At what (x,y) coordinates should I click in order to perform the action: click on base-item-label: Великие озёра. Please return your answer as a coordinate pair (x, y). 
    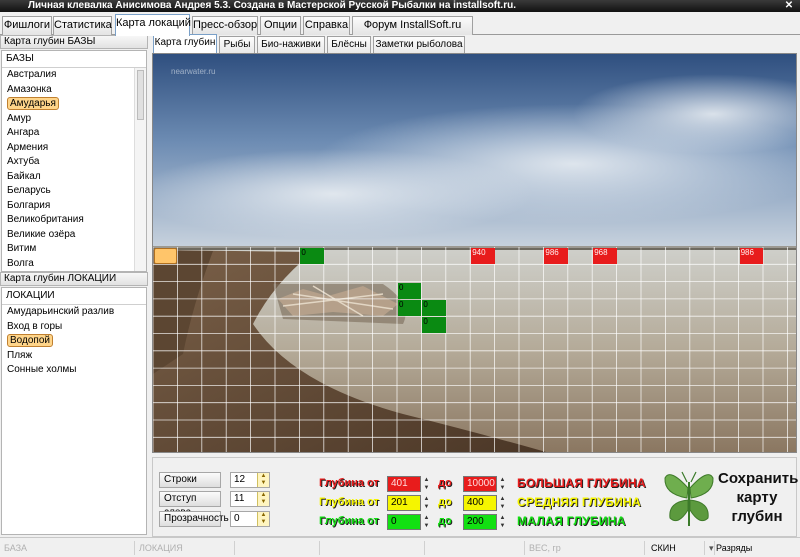
    Looking at the image, I should click on (41, 234).